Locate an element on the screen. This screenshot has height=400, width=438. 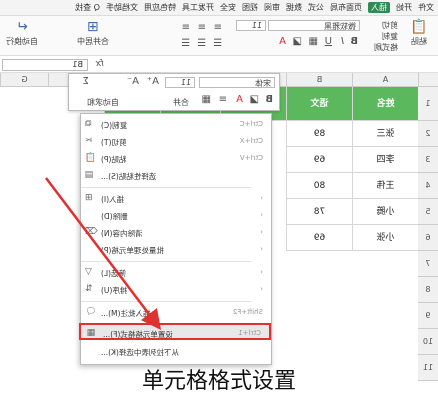
menu-batch-process: 批量处理单元格(P) ‹ is located at coordinates (175, 249).